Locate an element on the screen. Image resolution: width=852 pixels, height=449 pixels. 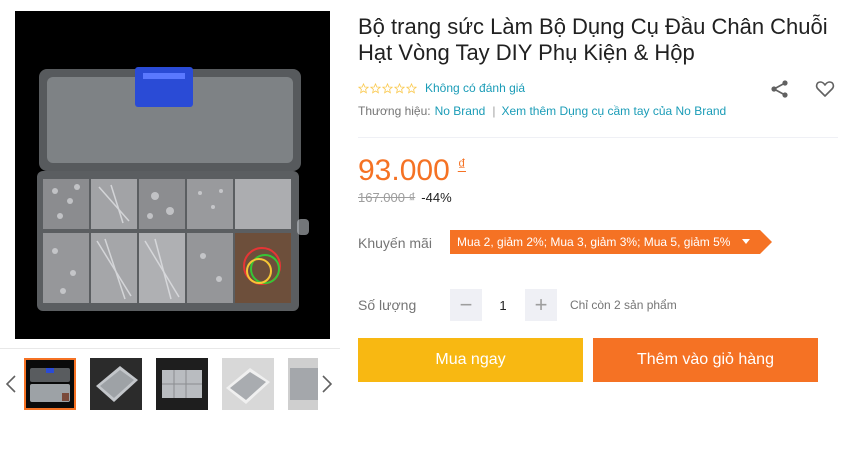
brand-link: No Brand is located at coordinates (460, 111).